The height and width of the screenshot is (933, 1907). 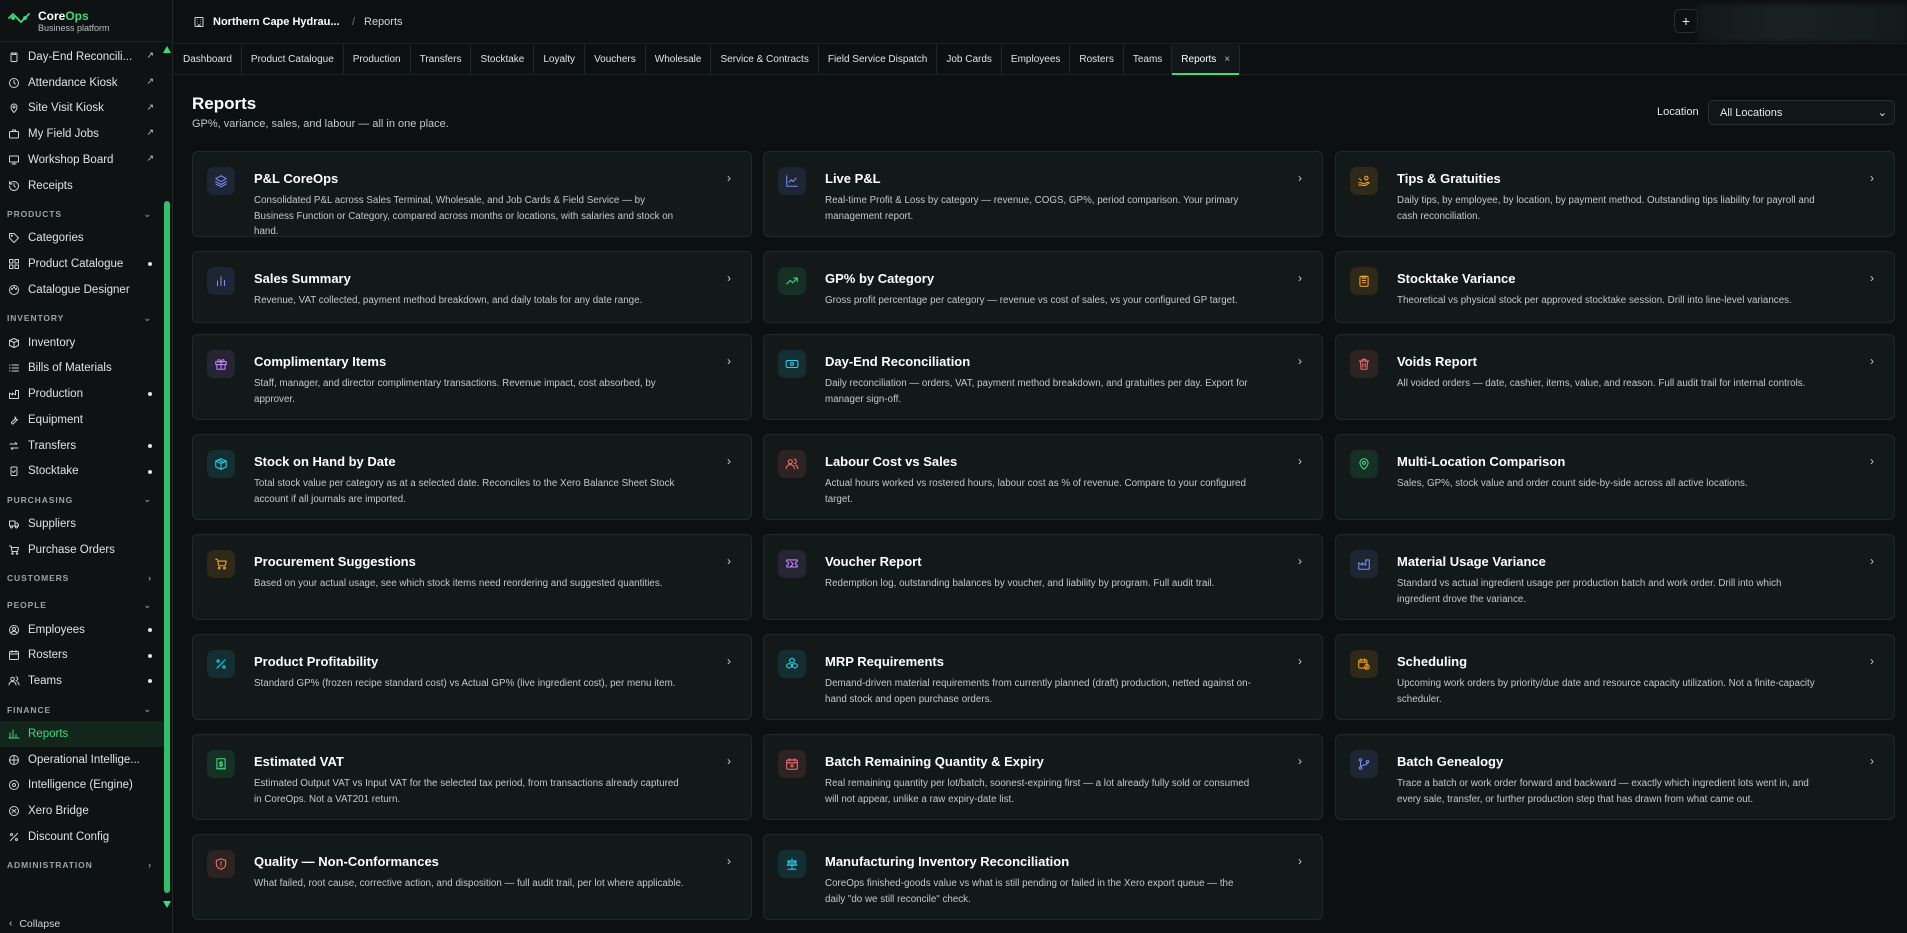 I want to click on tab-reports: Reports ×, so click(x=1206, y=60).